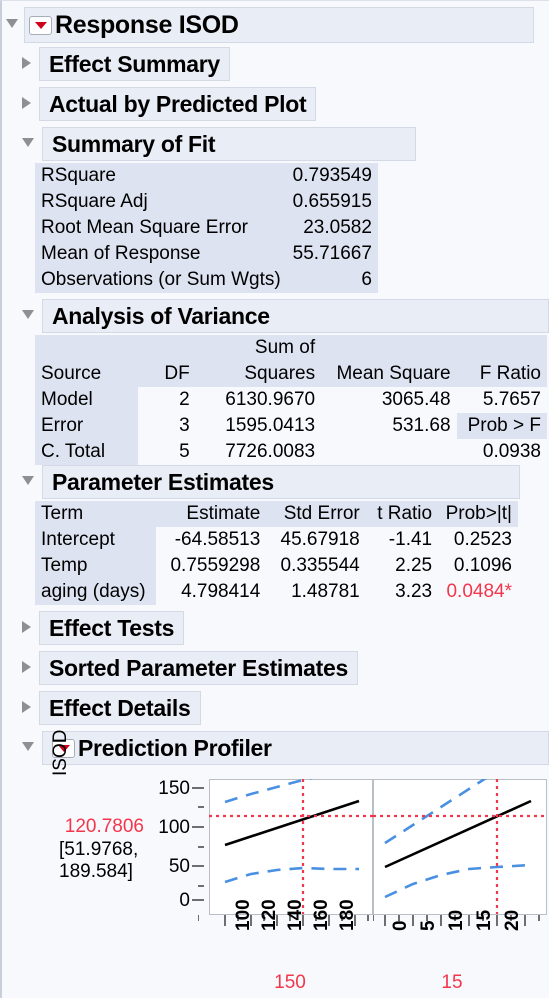 The height and width of the screenshot is (998, 549). I want to click on profiler-current-value-aging: 15, so click(452, 983).